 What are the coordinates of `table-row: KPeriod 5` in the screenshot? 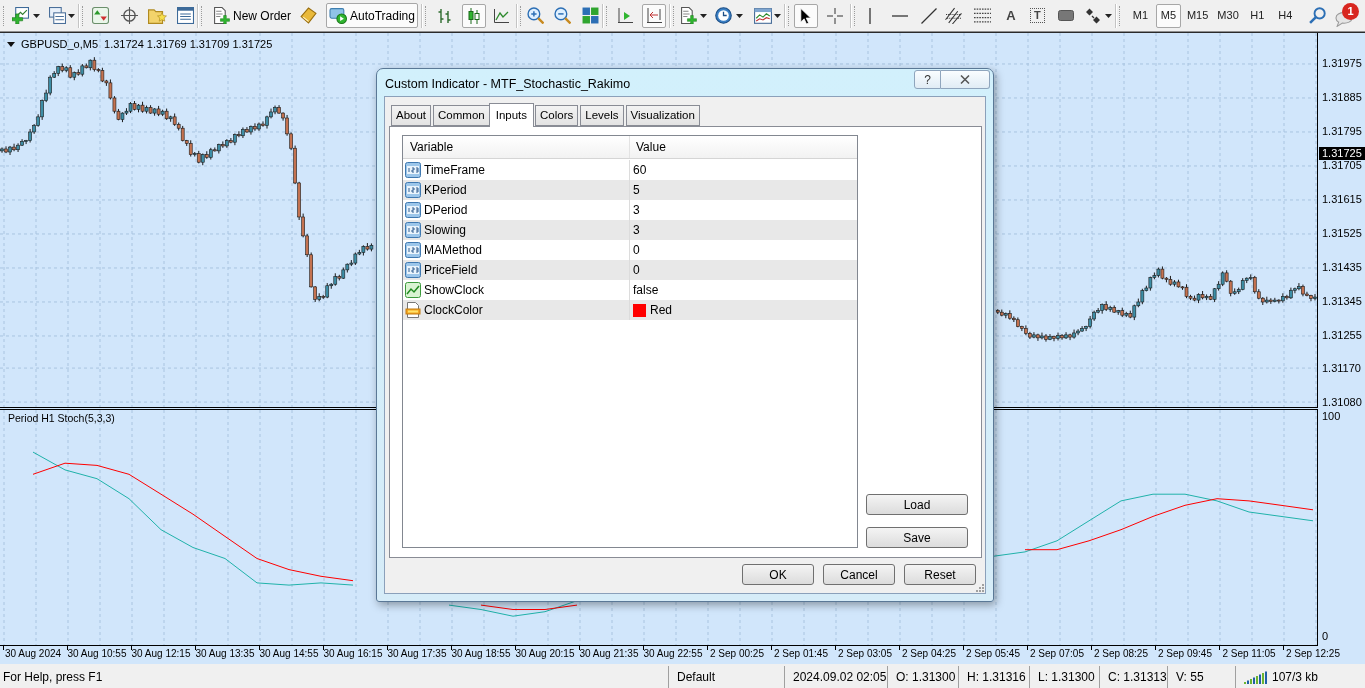 It's located at (630, 190).